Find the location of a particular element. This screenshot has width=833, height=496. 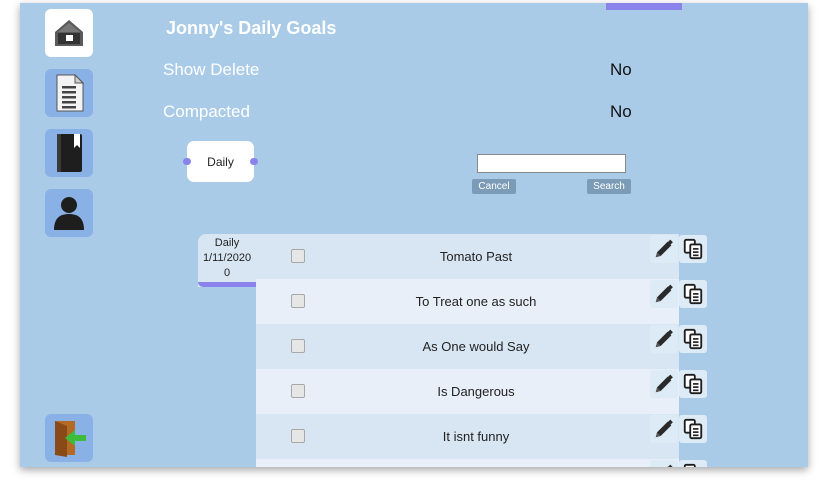

search-input is located at coordinates (551, 163).